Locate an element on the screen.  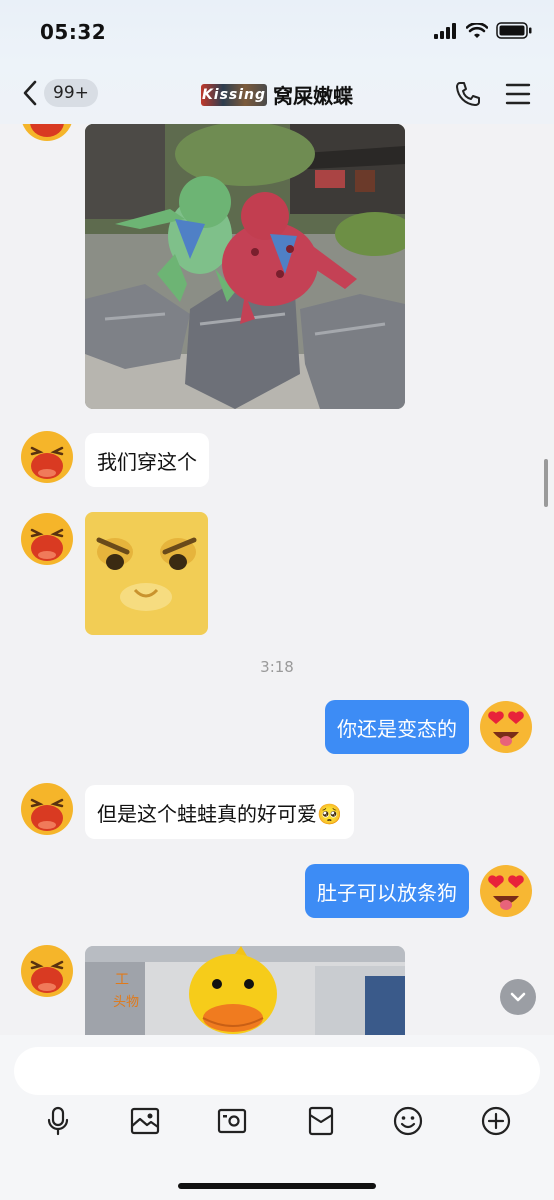
composer is located at coordinates (277, 1117).